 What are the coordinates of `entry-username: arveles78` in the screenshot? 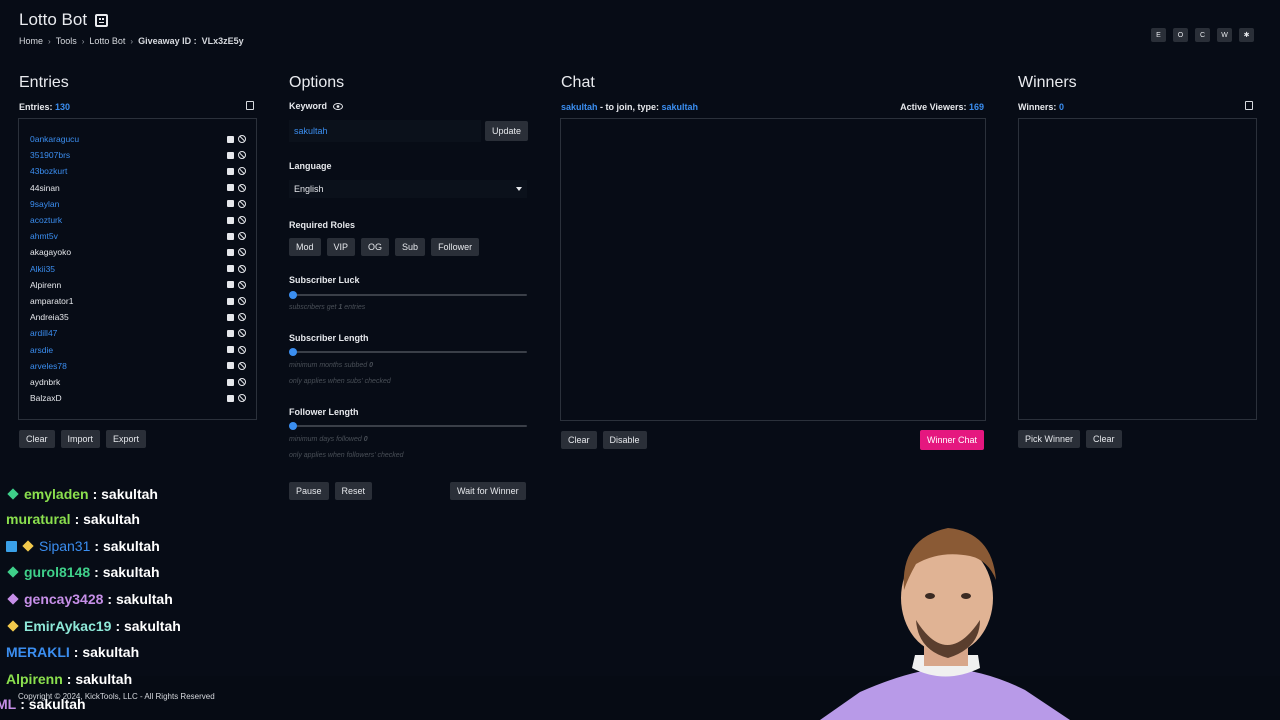 It's located at (48, 366).